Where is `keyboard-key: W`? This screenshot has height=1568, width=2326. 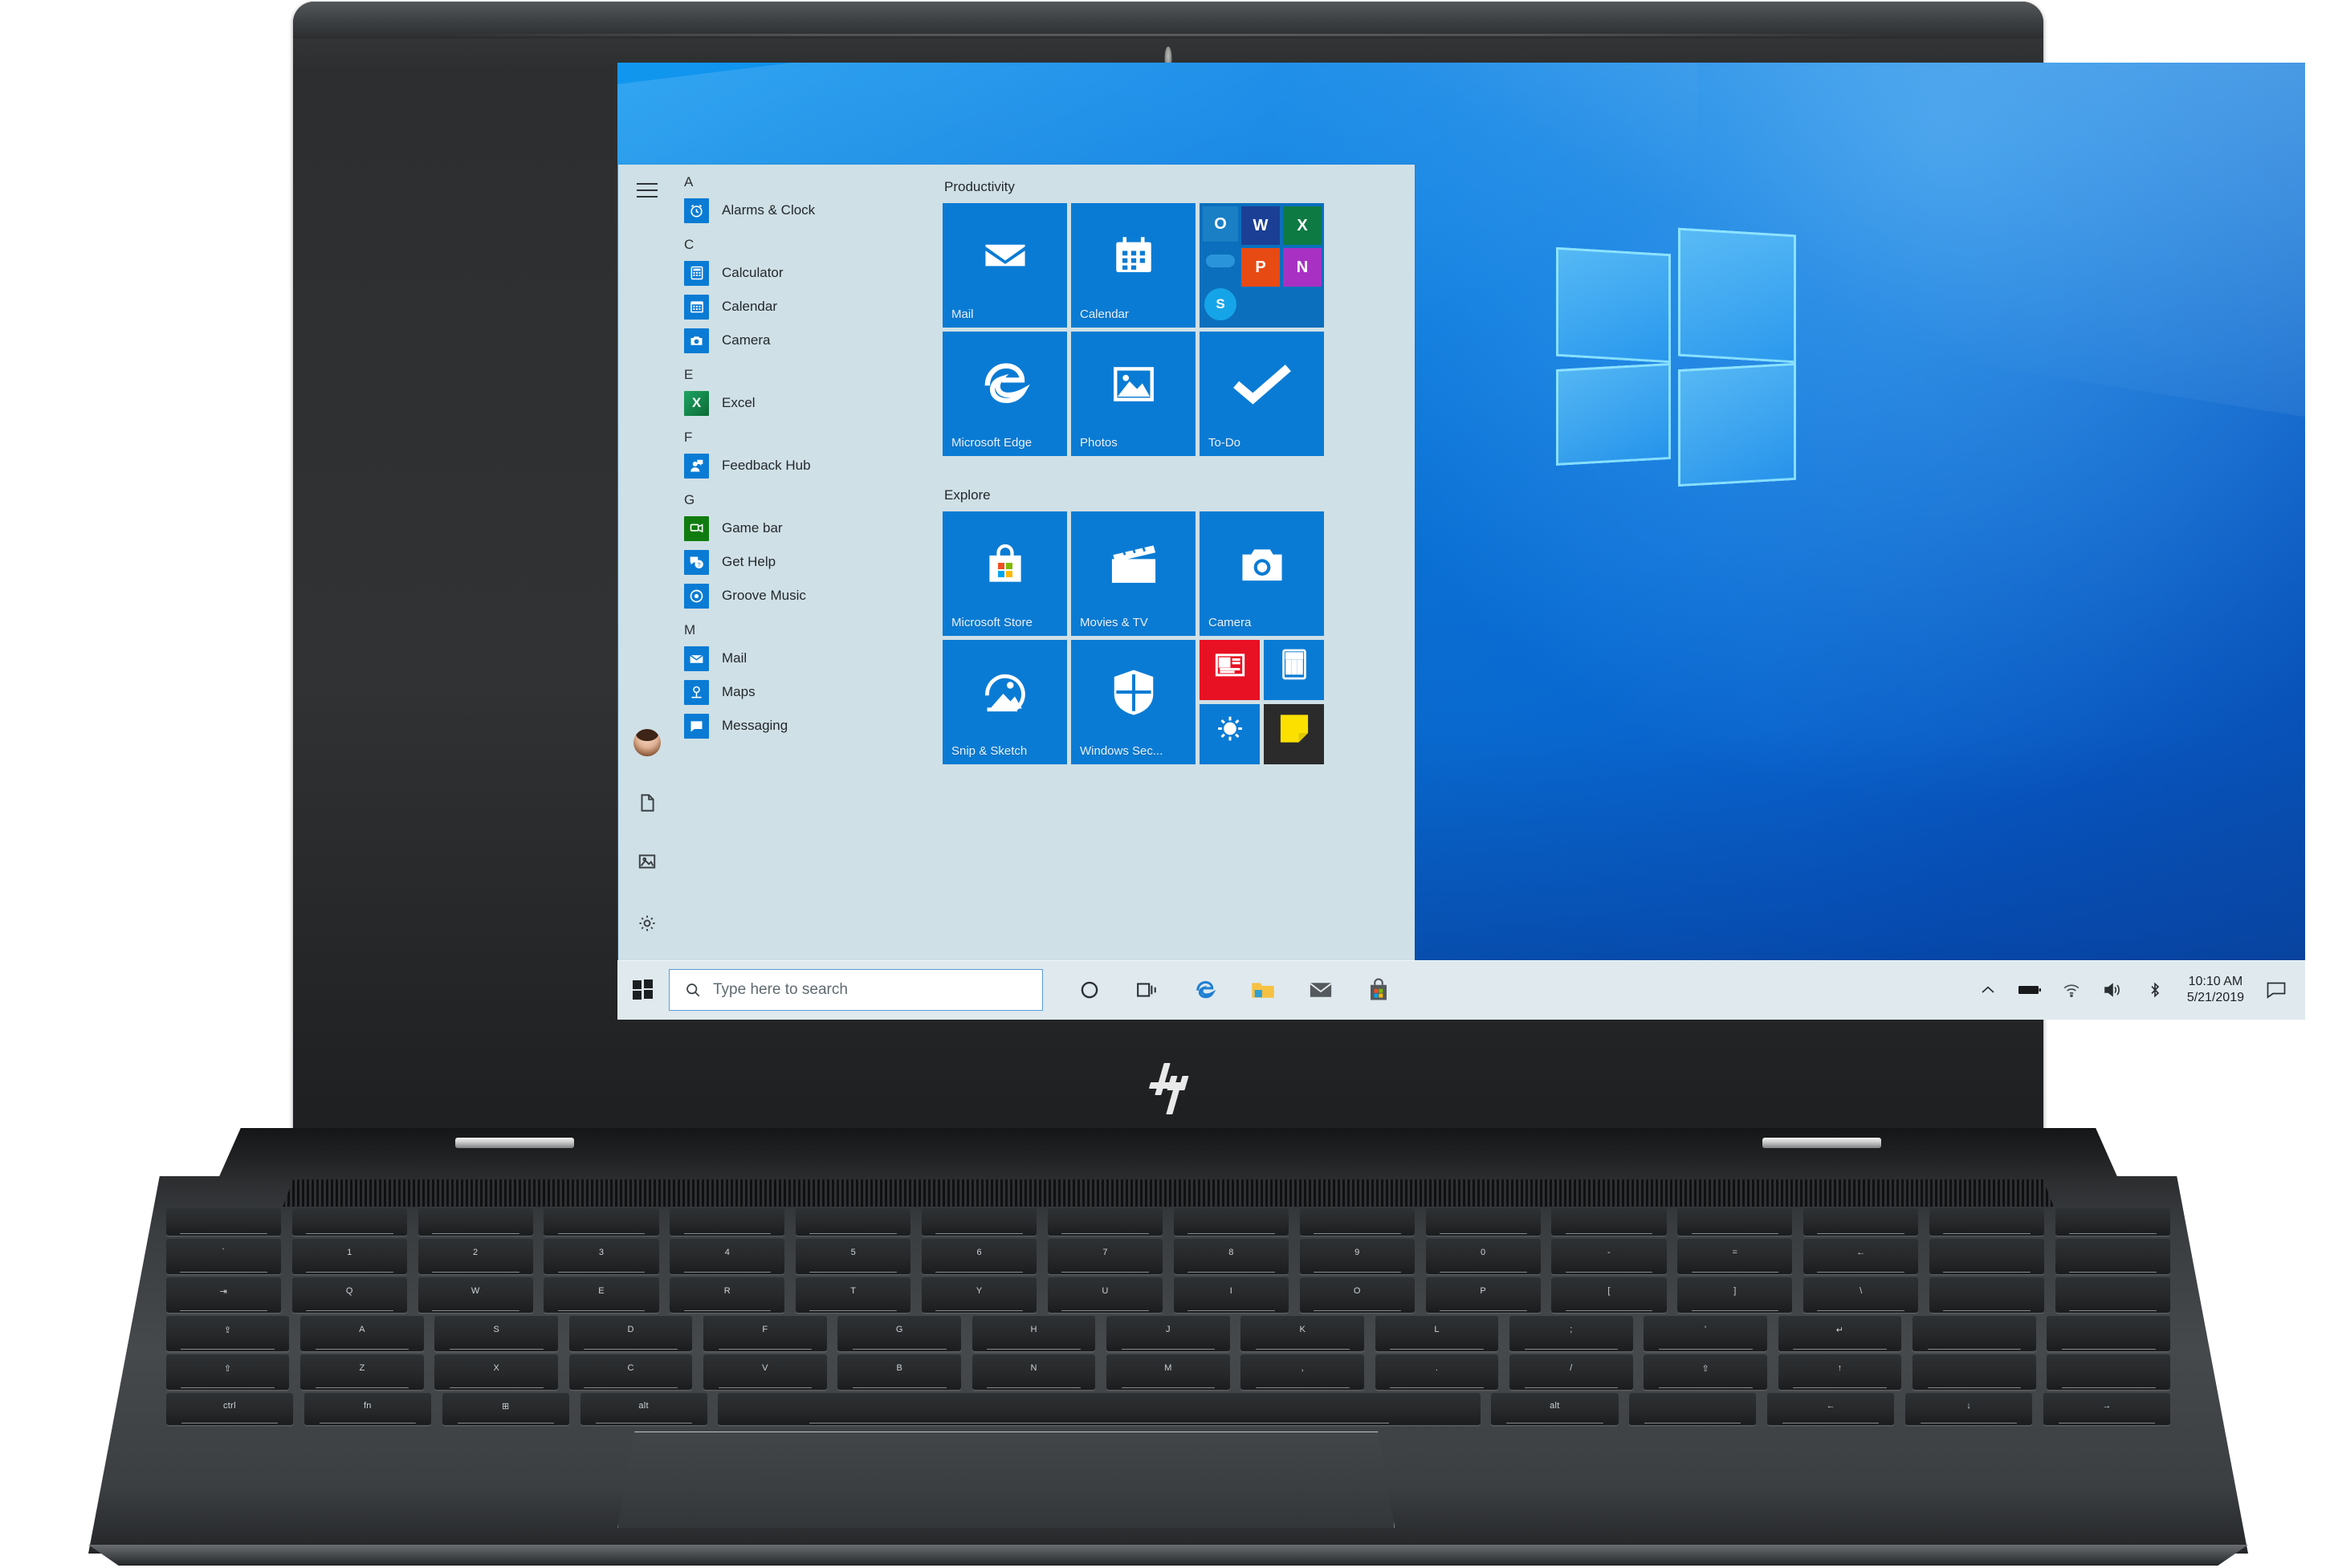 keyboard-key: W is located at coordinates (475, 1295).